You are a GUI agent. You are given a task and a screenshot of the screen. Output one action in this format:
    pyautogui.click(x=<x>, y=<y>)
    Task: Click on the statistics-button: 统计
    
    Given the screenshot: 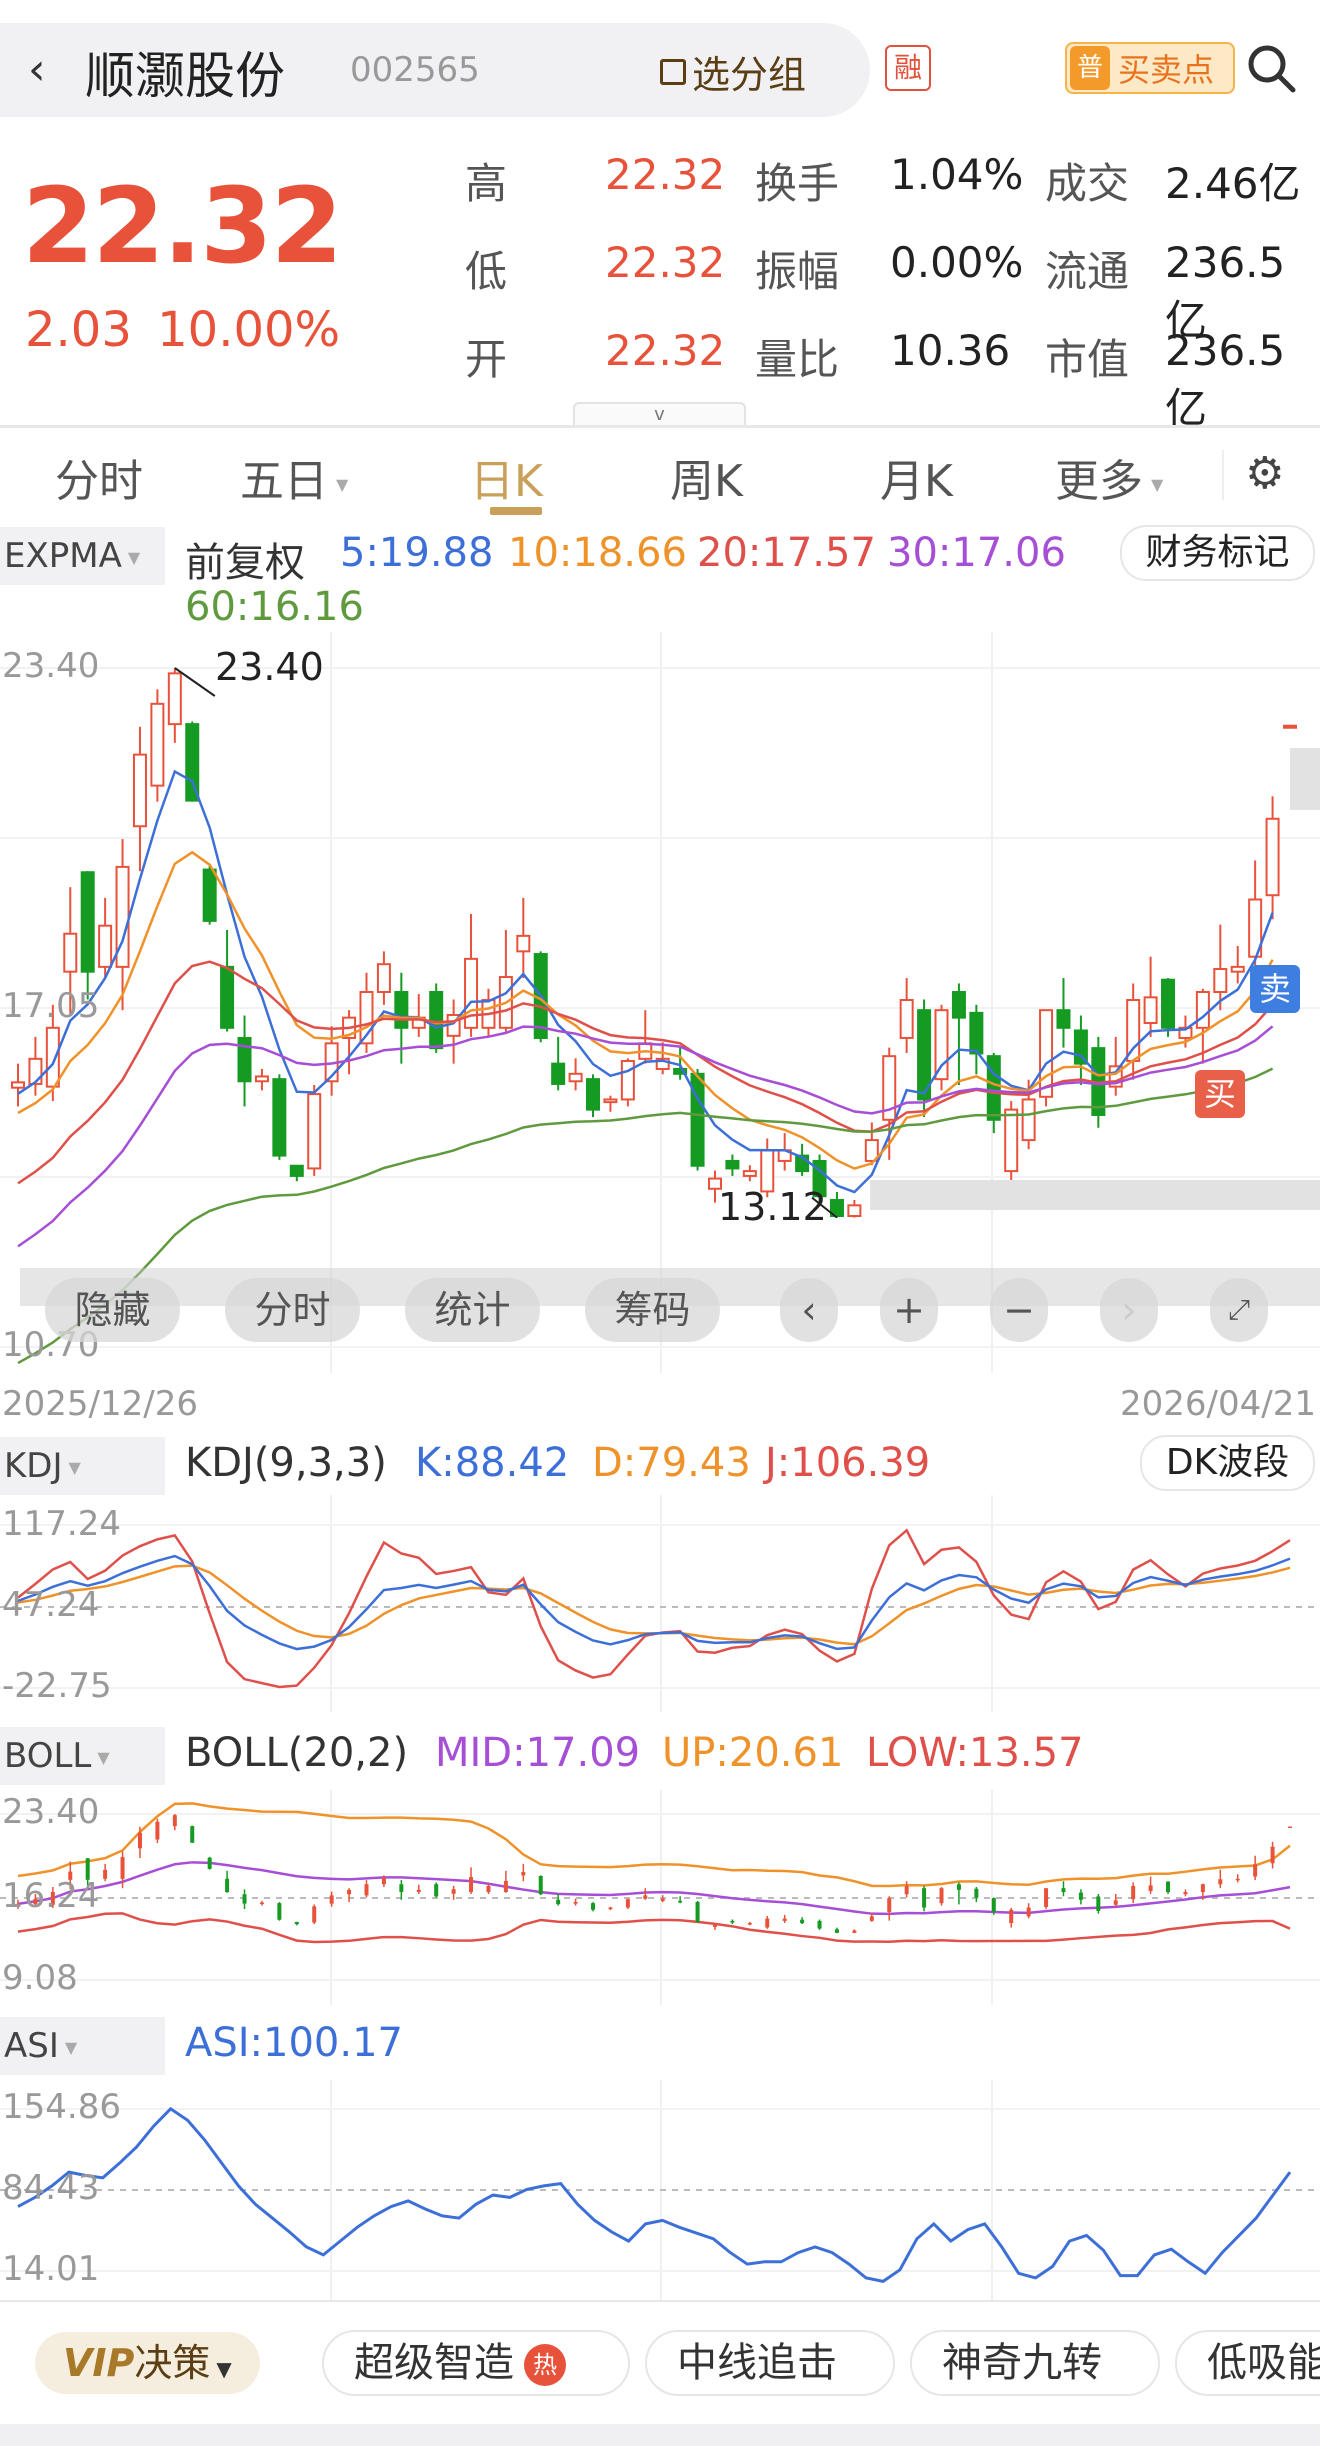 What is the action you would take?
    pyautogui.click(x=472, y=1310)
    